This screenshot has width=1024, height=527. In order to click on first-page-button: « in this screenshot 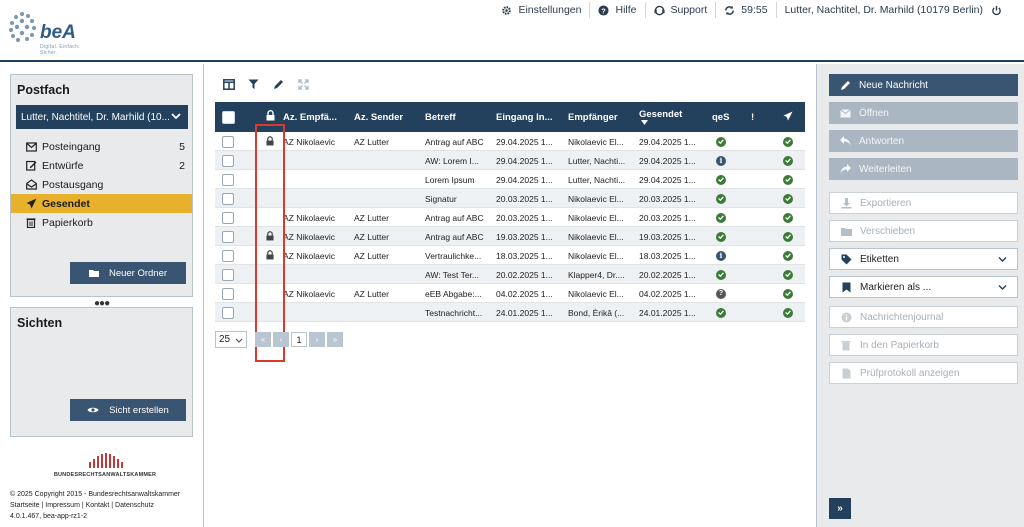, I will do `click(263, 339)`.